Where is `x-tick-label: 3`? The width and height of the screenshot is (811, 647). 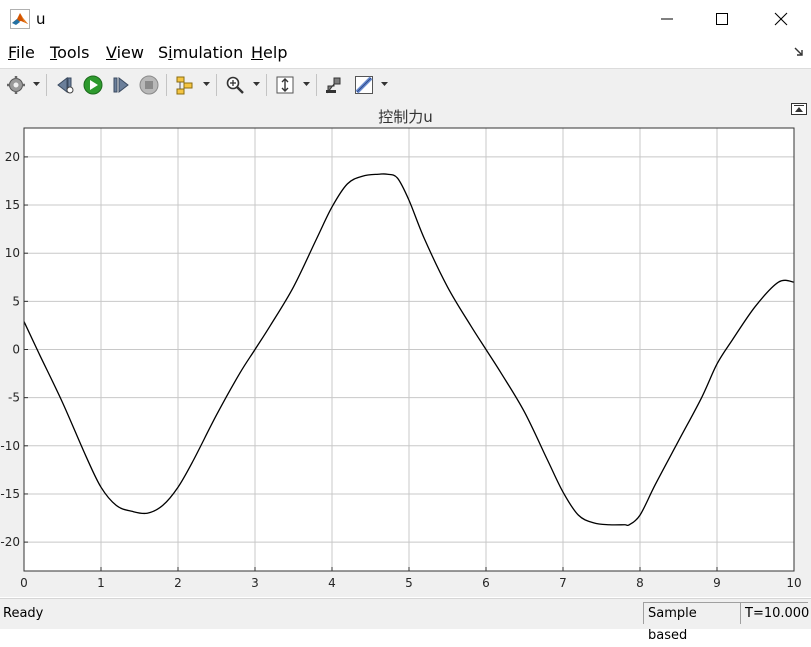 x-tick-label: 3 is located at coordinates (255, 583).